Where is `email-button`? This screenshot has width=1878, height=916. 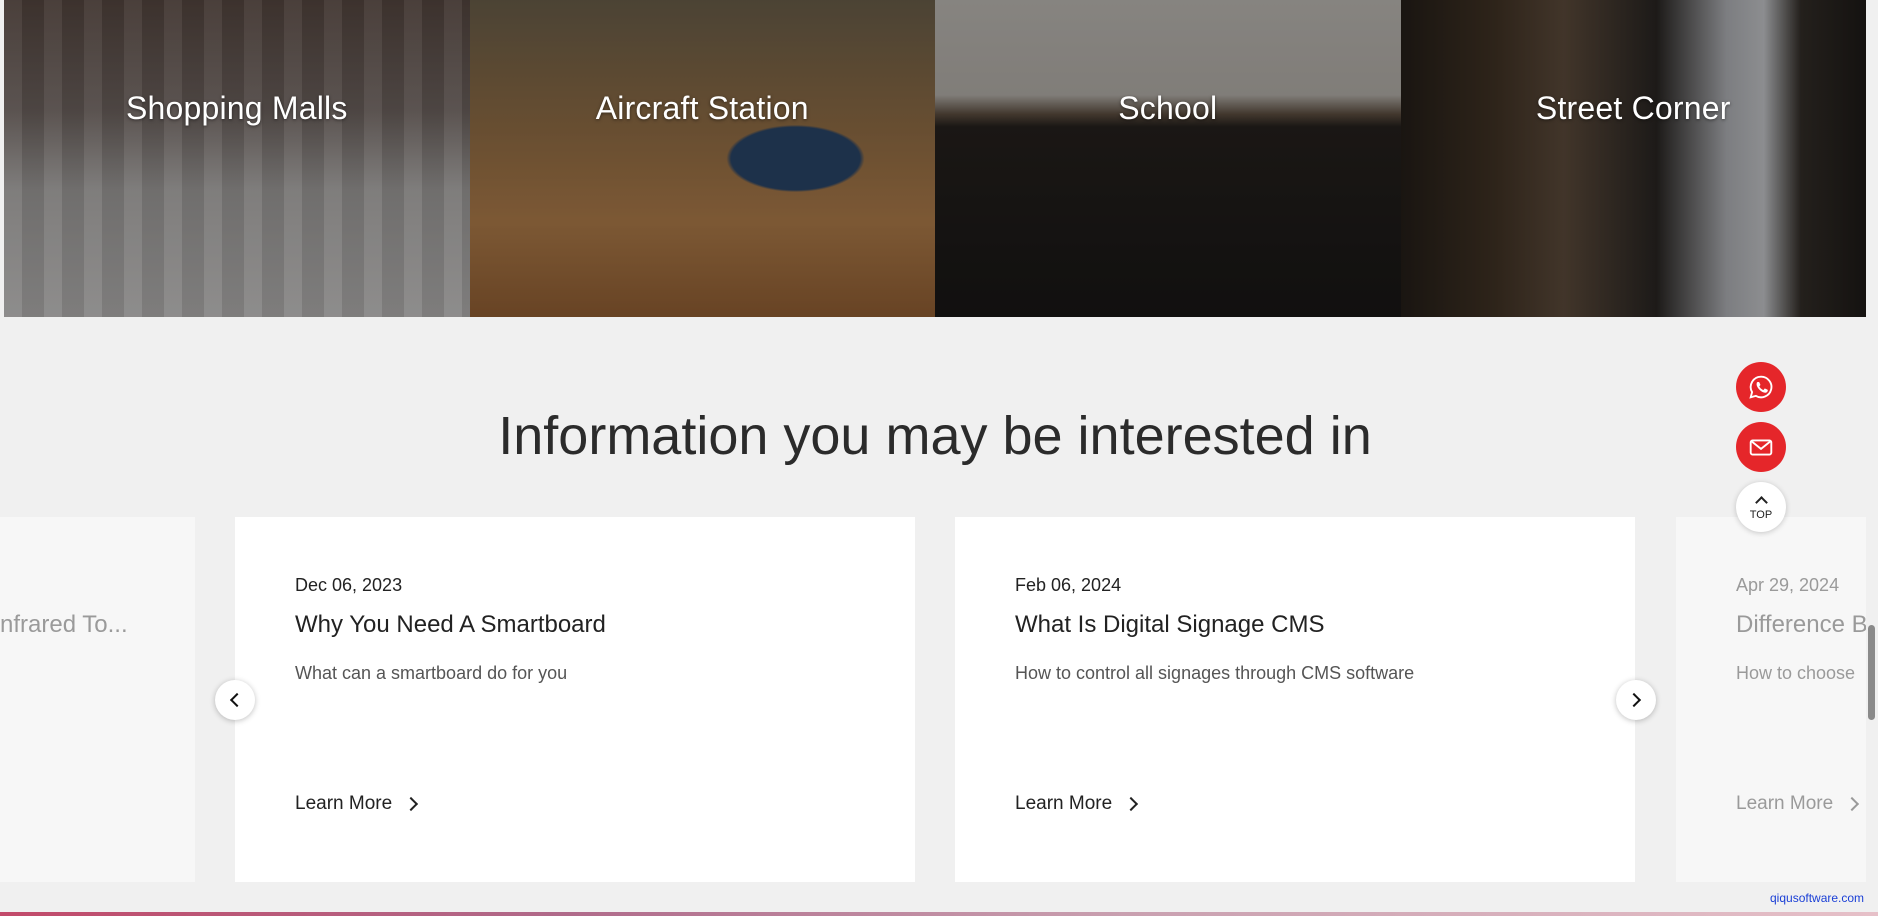 email-button is located at coordinates (1761, 447).